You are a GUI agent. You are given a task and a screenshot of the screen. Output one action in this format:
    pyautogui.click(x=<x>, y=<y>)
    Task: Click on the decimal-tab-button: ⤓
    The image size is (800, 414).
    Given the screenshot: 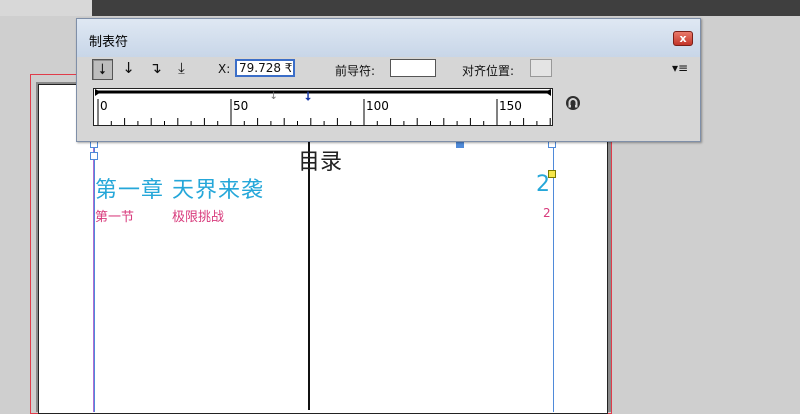 What is the action you would take?
    pyautogui.click(x=181, y=69)
    